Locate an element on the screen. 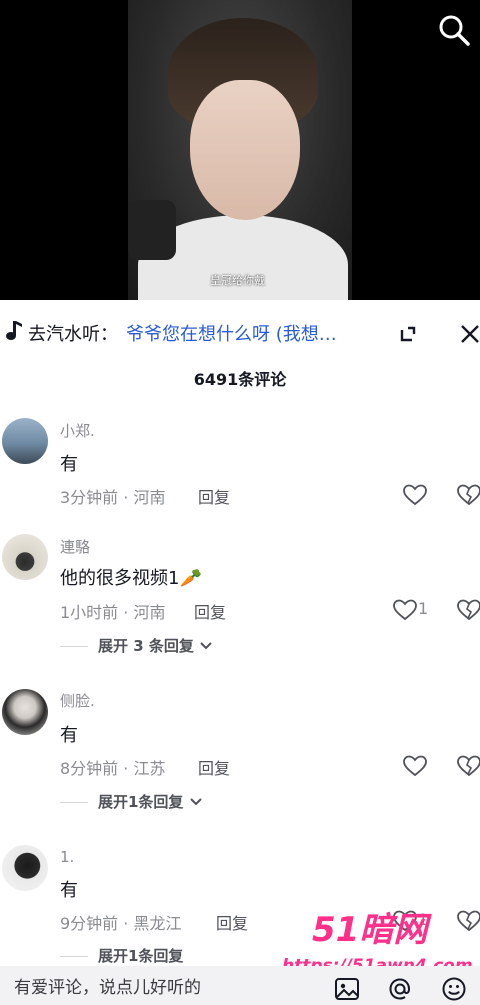  comment-time-location: 9分钟前 · 黑龙江 is located at coordinates (121, 923).